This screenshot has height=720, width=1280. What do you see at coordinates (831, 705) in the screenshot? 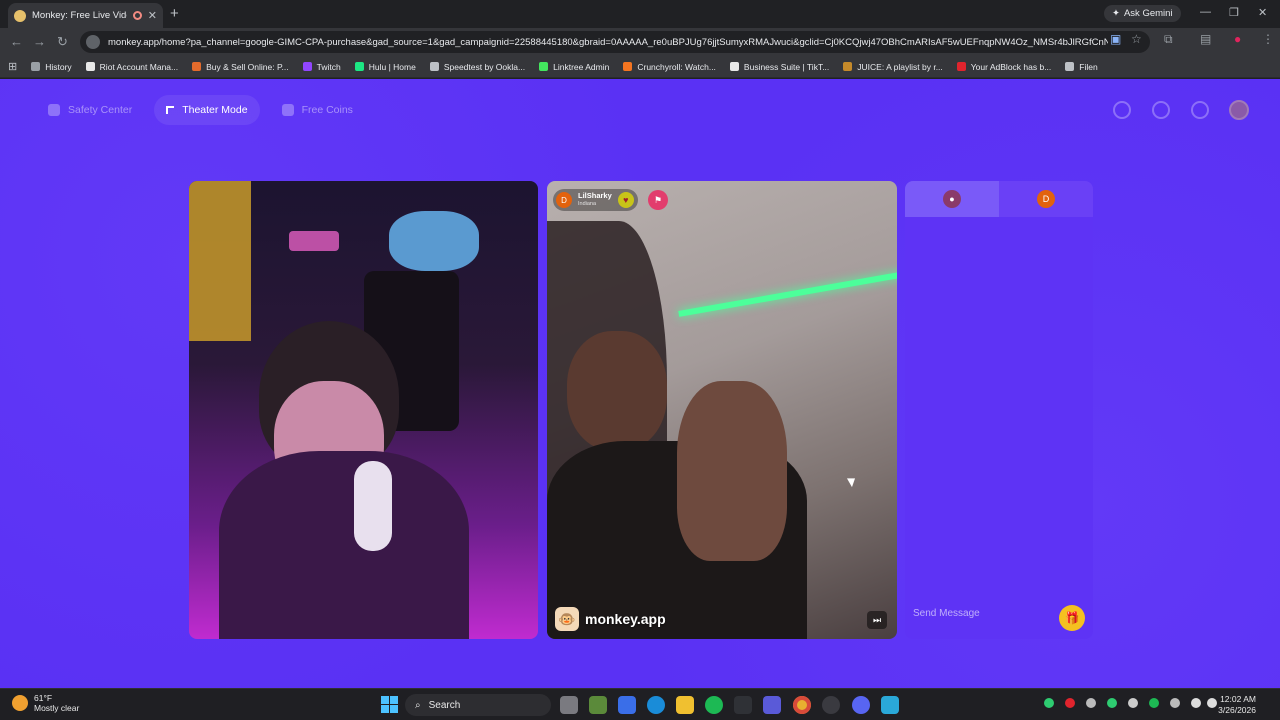
I see `steam-icon` at bounding box center [831, 705].